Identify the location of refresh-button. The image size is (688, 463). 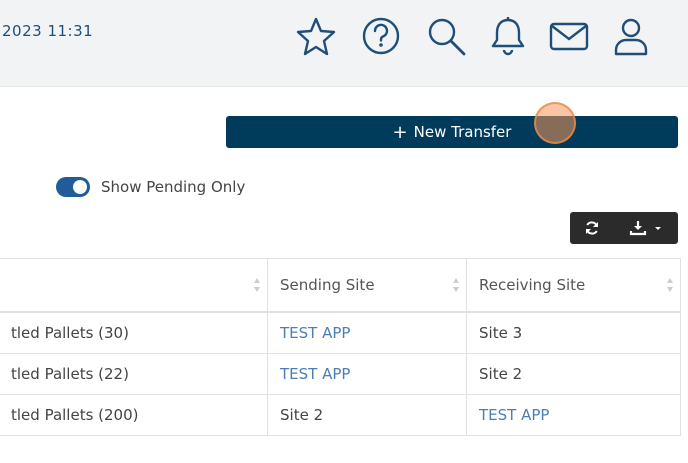
(592, 228).